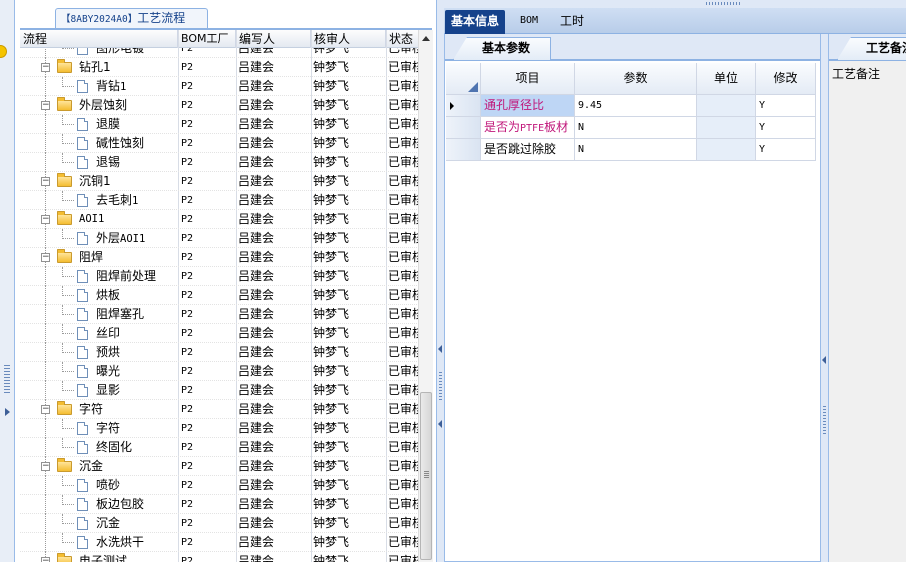 The height and width of the screenshot is (562, 906). Describe the element at coordinates (226, 162) in the screenshot. I see `tree-step-row: 退锡 P2 吕建会 钟梦飞 已审核` at that location.